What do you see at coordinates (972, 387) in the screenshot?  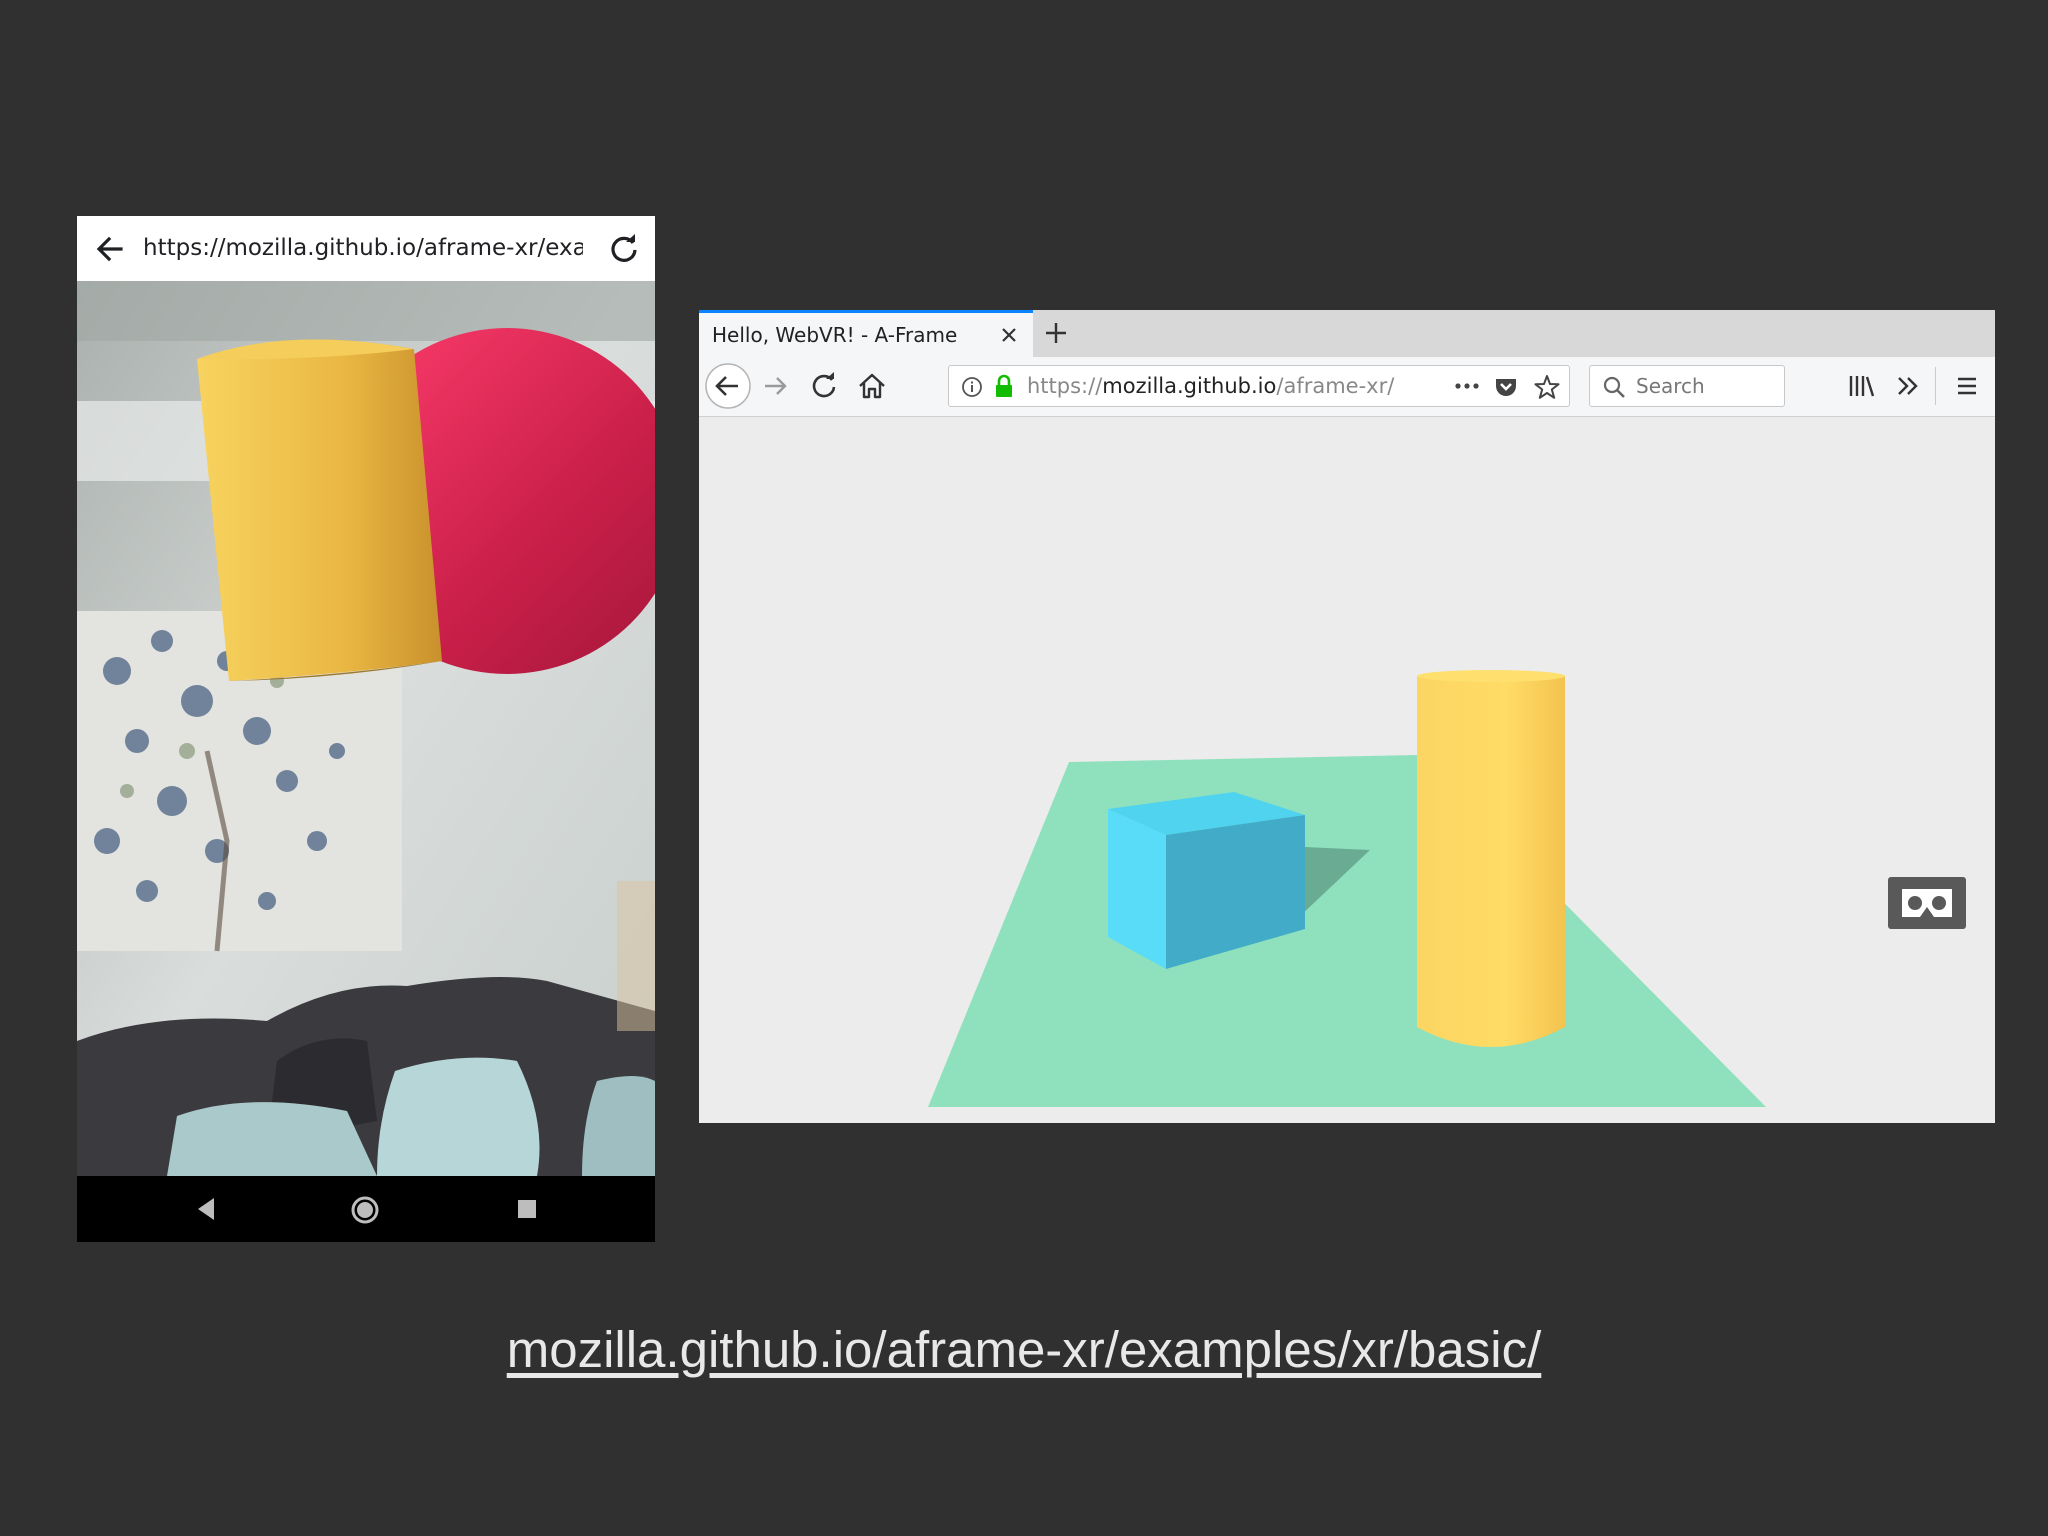 I see `info-icon` at bounding box center [972, 387].